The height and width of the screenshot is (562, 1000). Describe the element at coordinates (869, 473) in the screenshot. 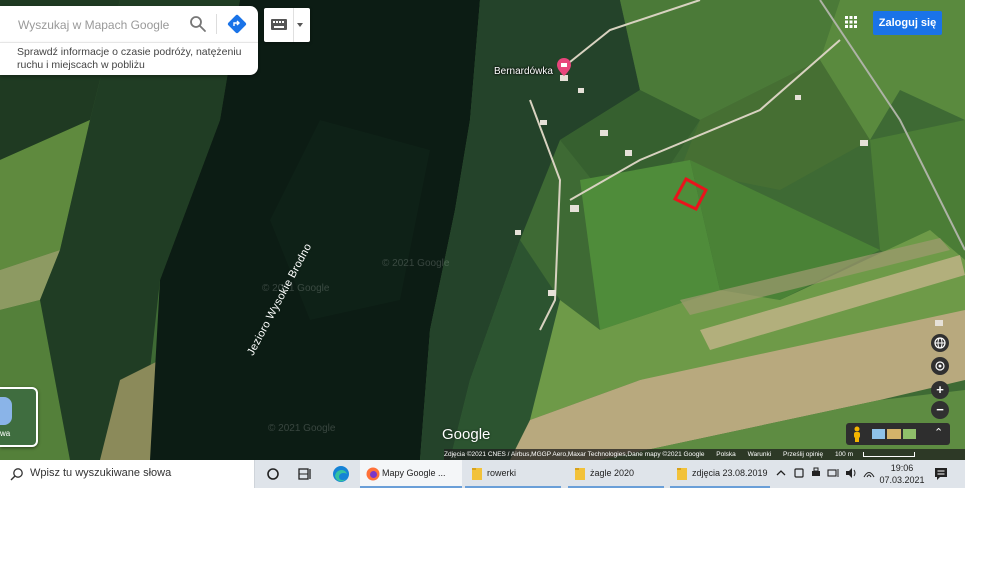

I see `wifi-icon` at that location.